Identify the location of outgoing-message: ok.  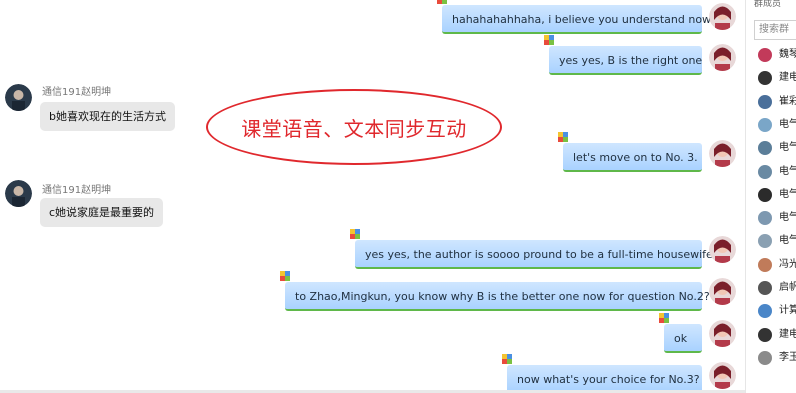
(680, 333).